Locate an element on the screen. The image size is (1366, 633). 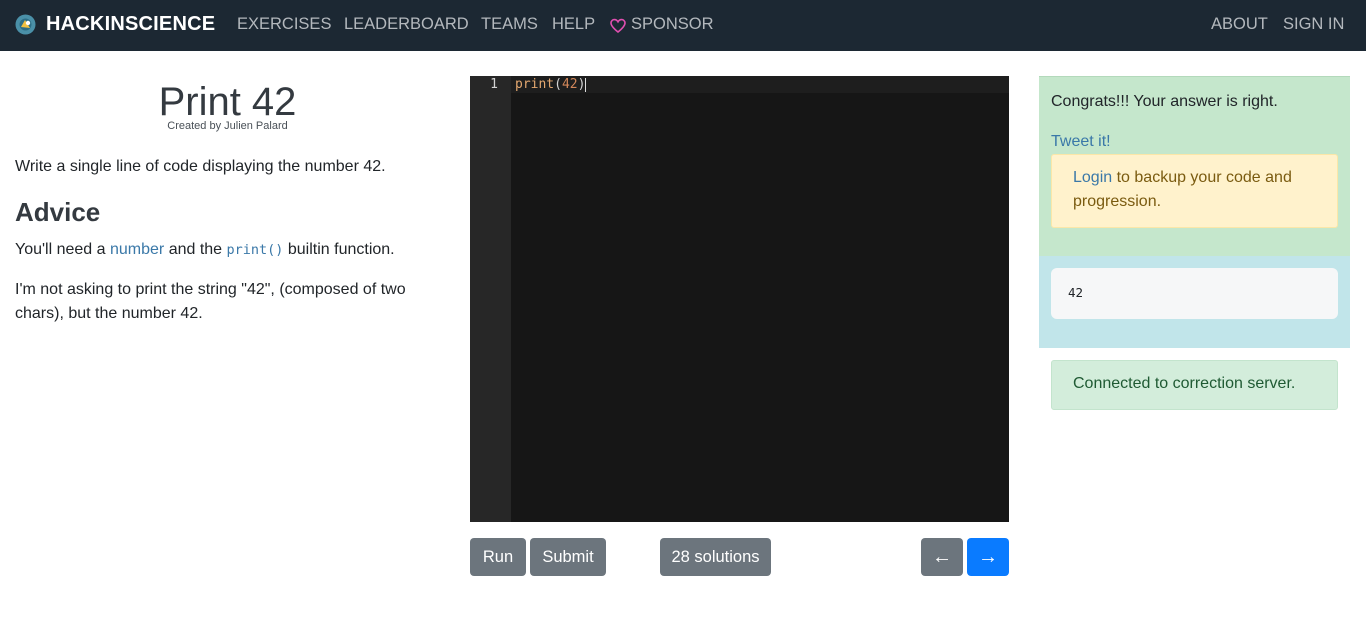
exercise-author: Created by Julien Palard is located at coordinates (227, 126).